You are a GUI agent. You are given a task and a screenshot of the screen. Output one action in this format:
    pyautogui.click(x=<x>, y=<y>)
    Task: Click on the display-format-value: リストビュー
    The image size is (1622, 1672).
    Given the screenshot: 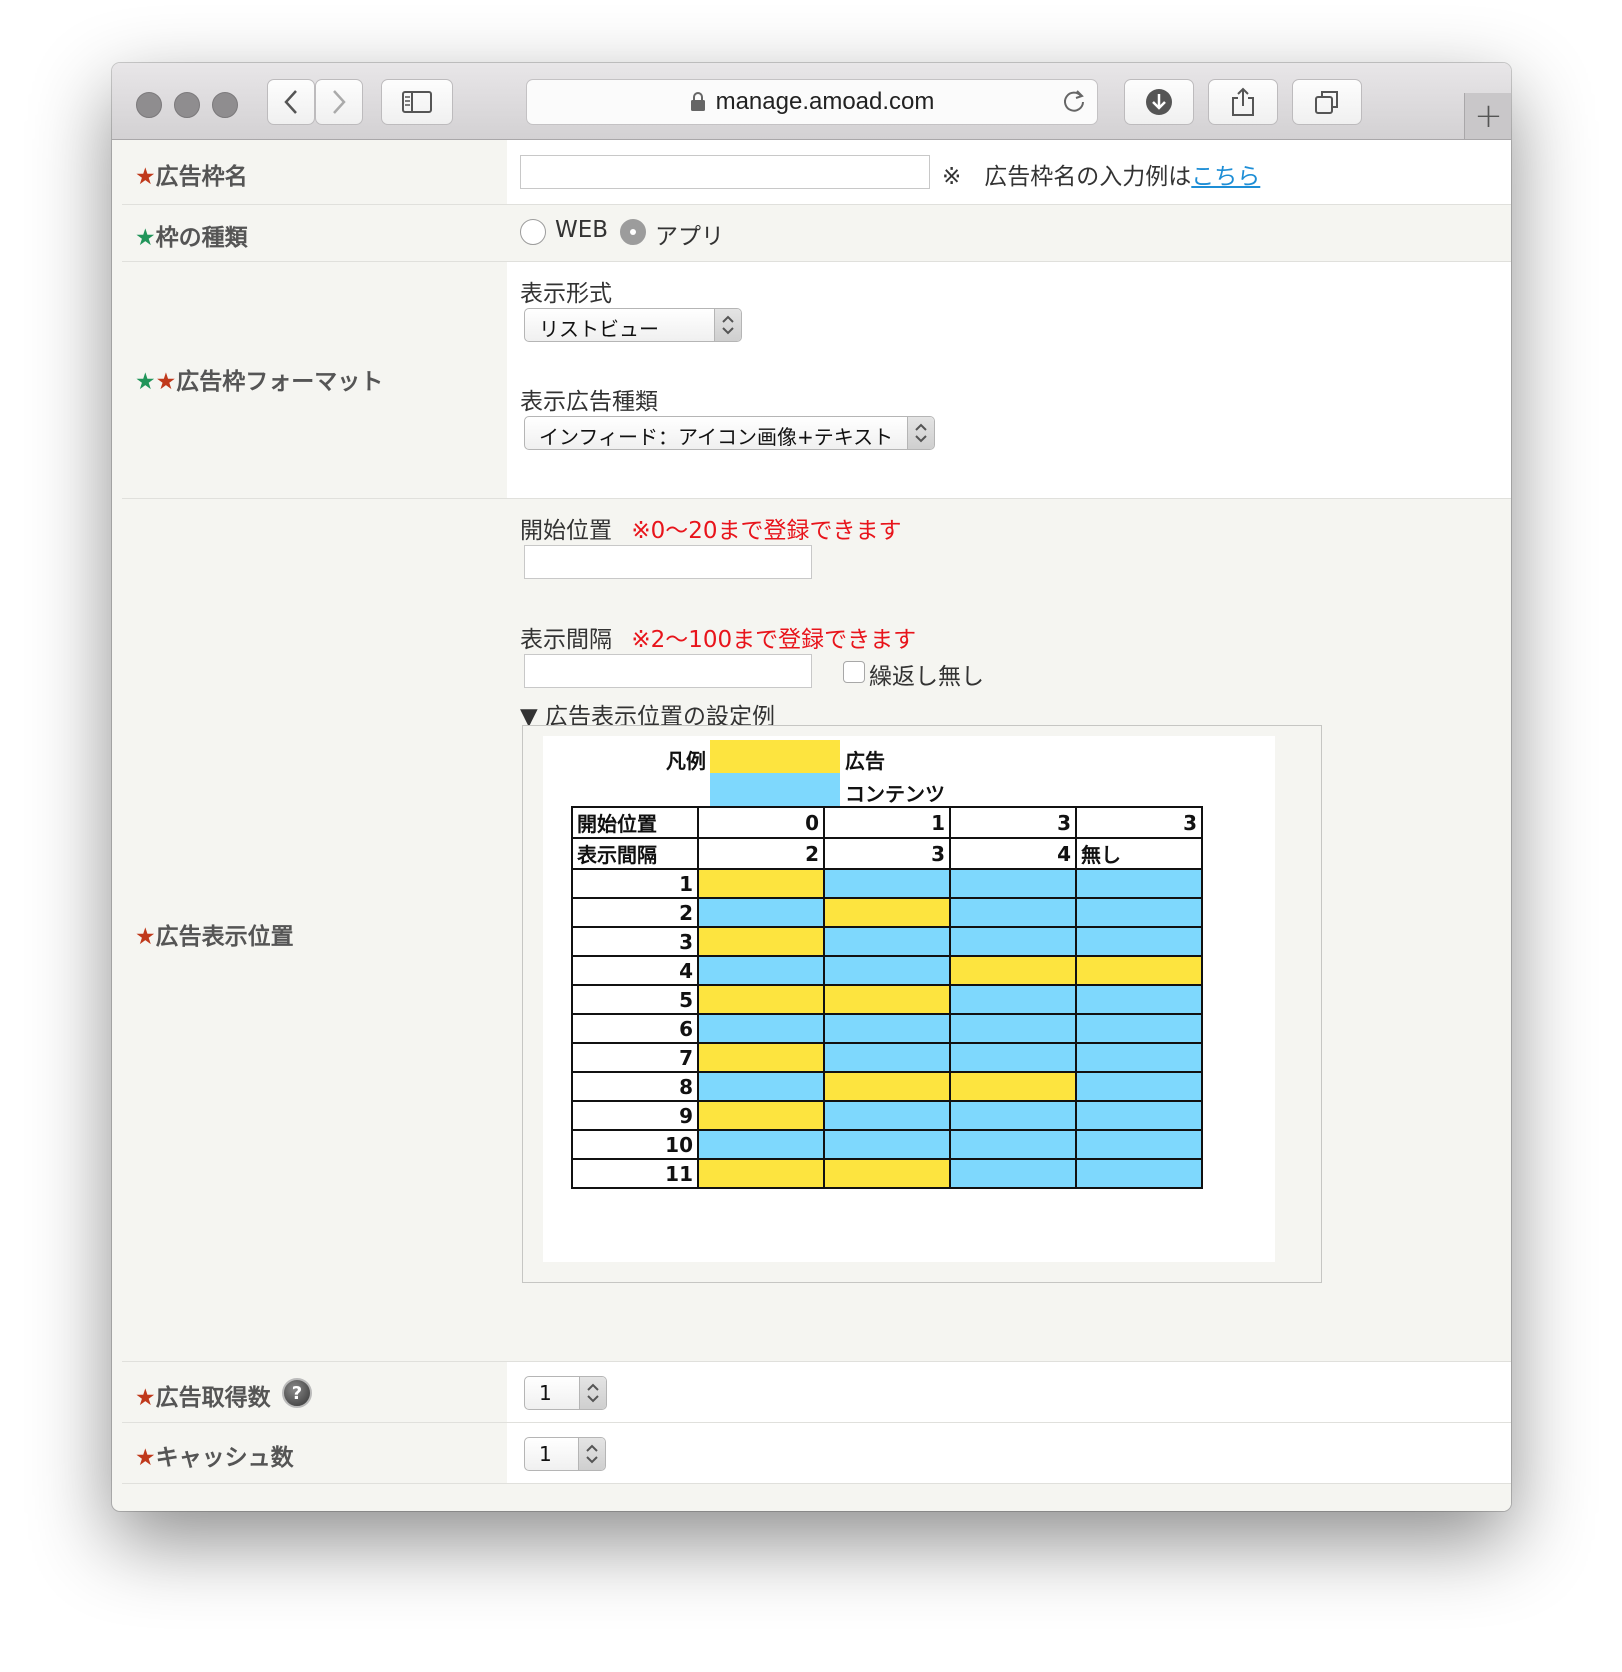 What is the action you would take?
    pyautogui.click(x=599, y=329)
    